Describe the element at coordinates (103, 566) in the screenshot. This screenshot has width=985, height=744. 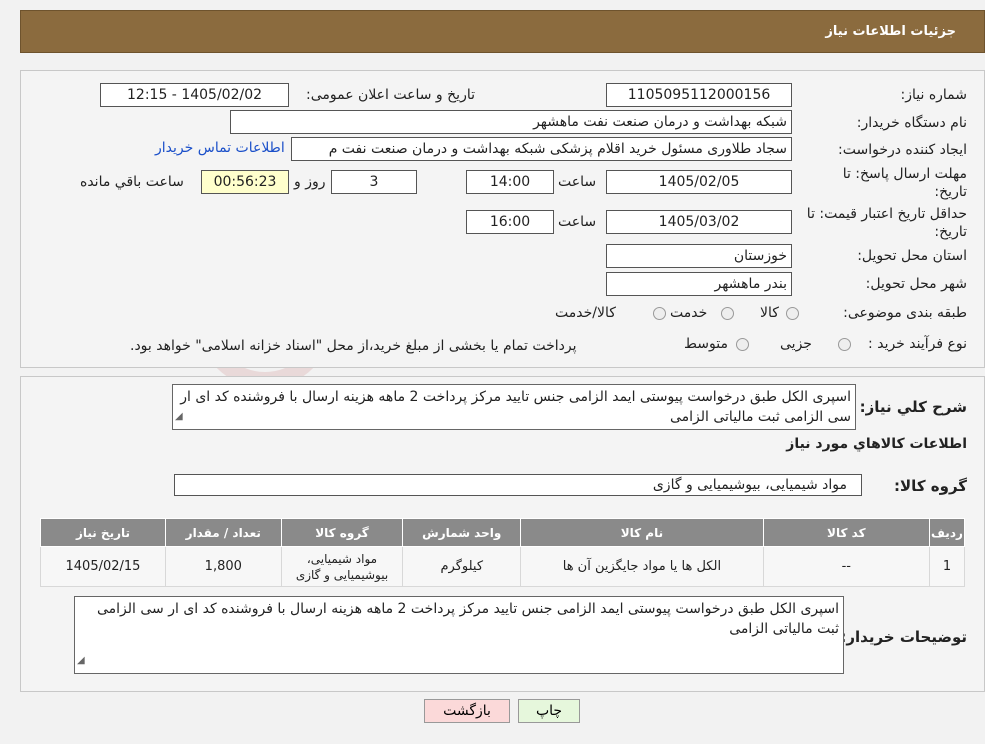
I see `cell-need-date: 1405/02/15` at that location.